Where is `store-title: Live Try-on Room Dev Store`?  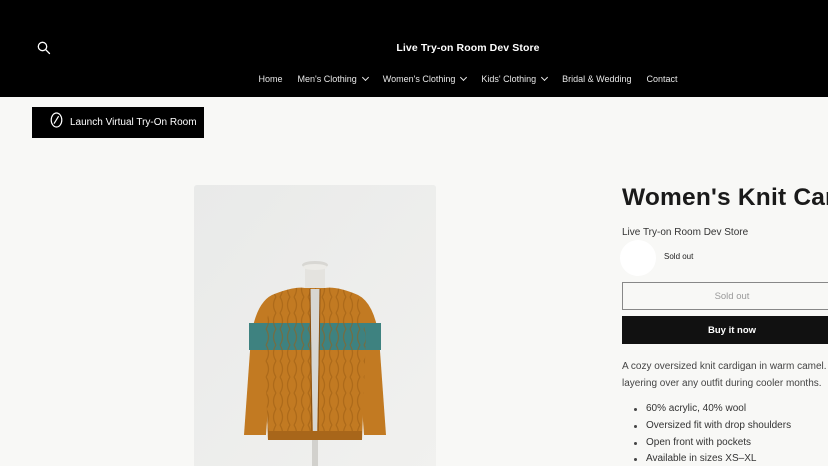 store-title: Live Try-on Room Dev Store is located at coordinates (414, 48).